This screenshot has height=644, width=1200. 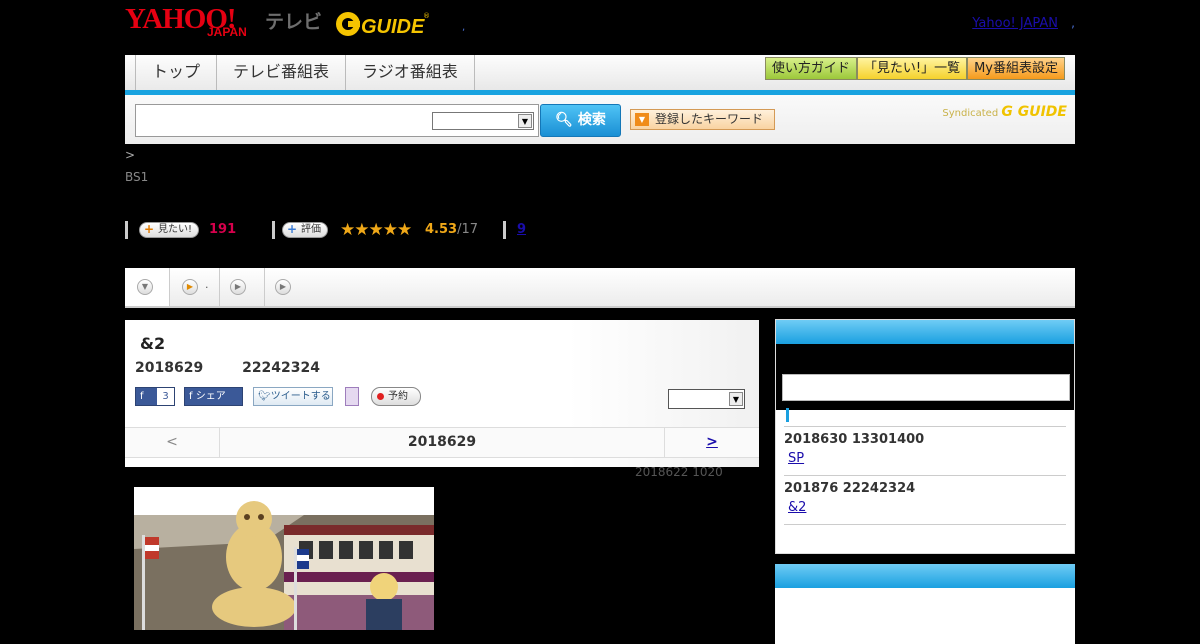 I want to click on nav-tab-radio-listings: ラジオ番組表, so click(x=410, y=72).